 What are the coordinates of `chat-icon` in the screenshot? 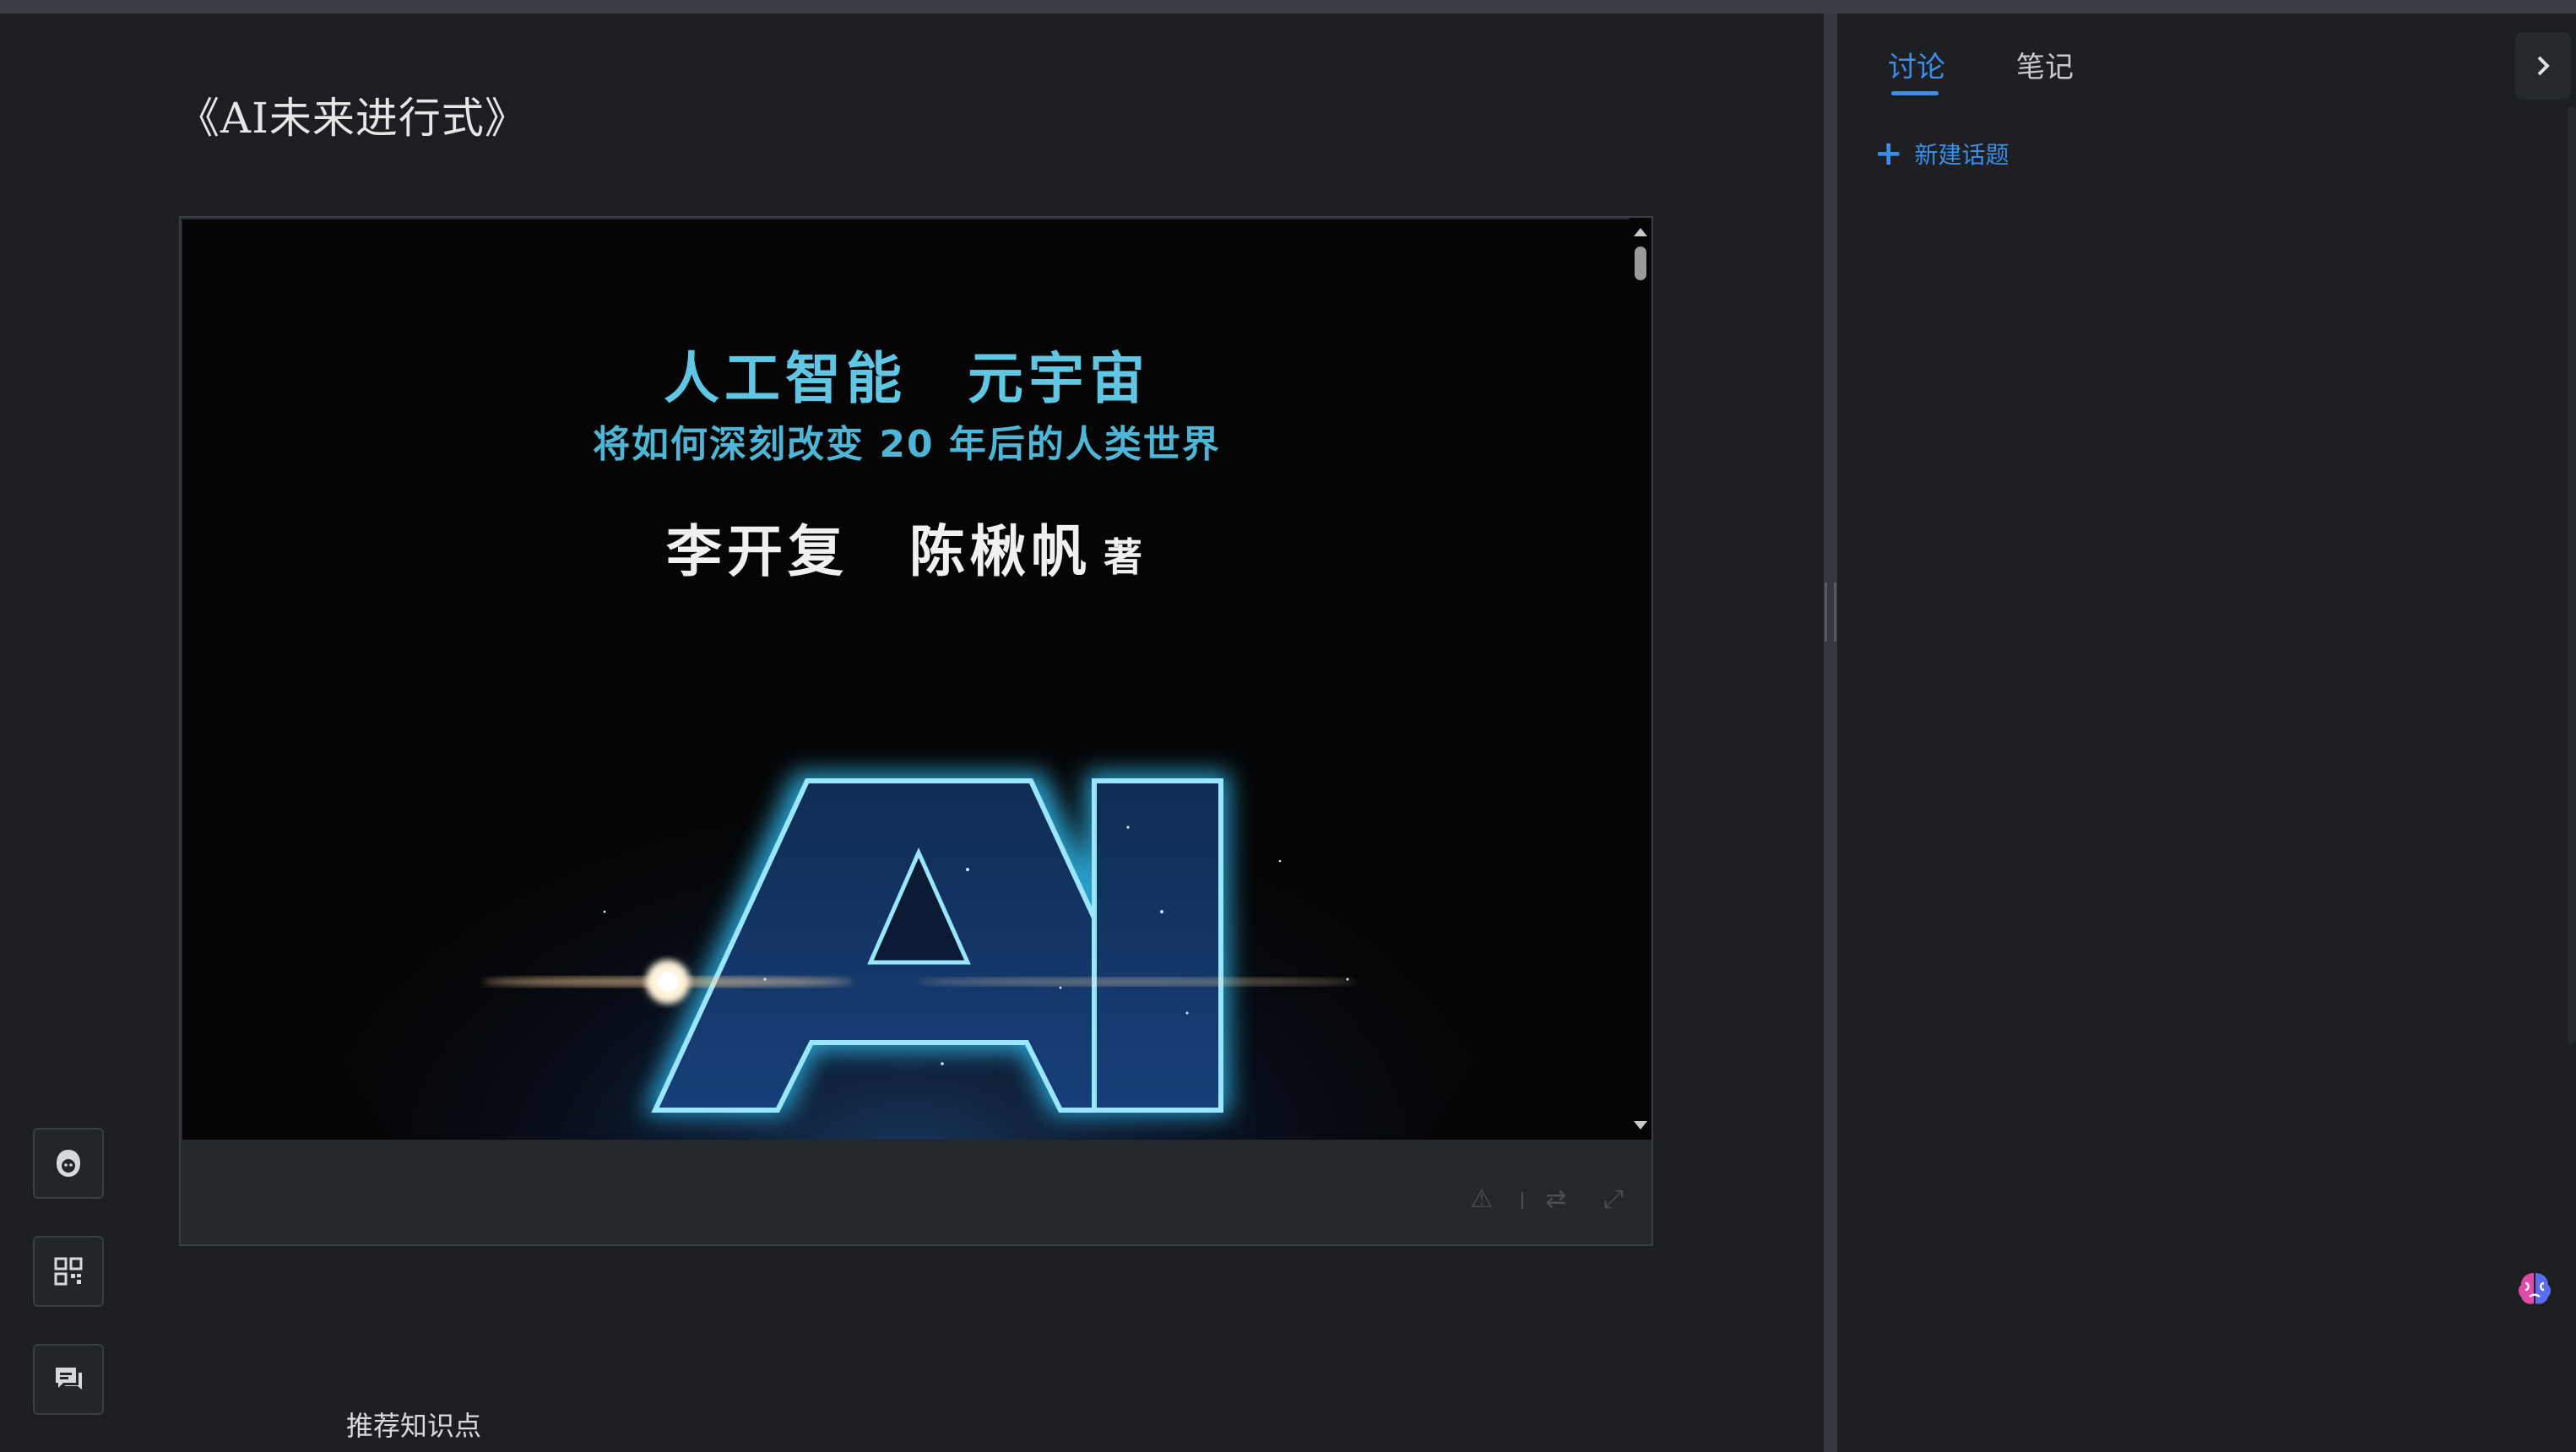 It's located at (69, 1379).